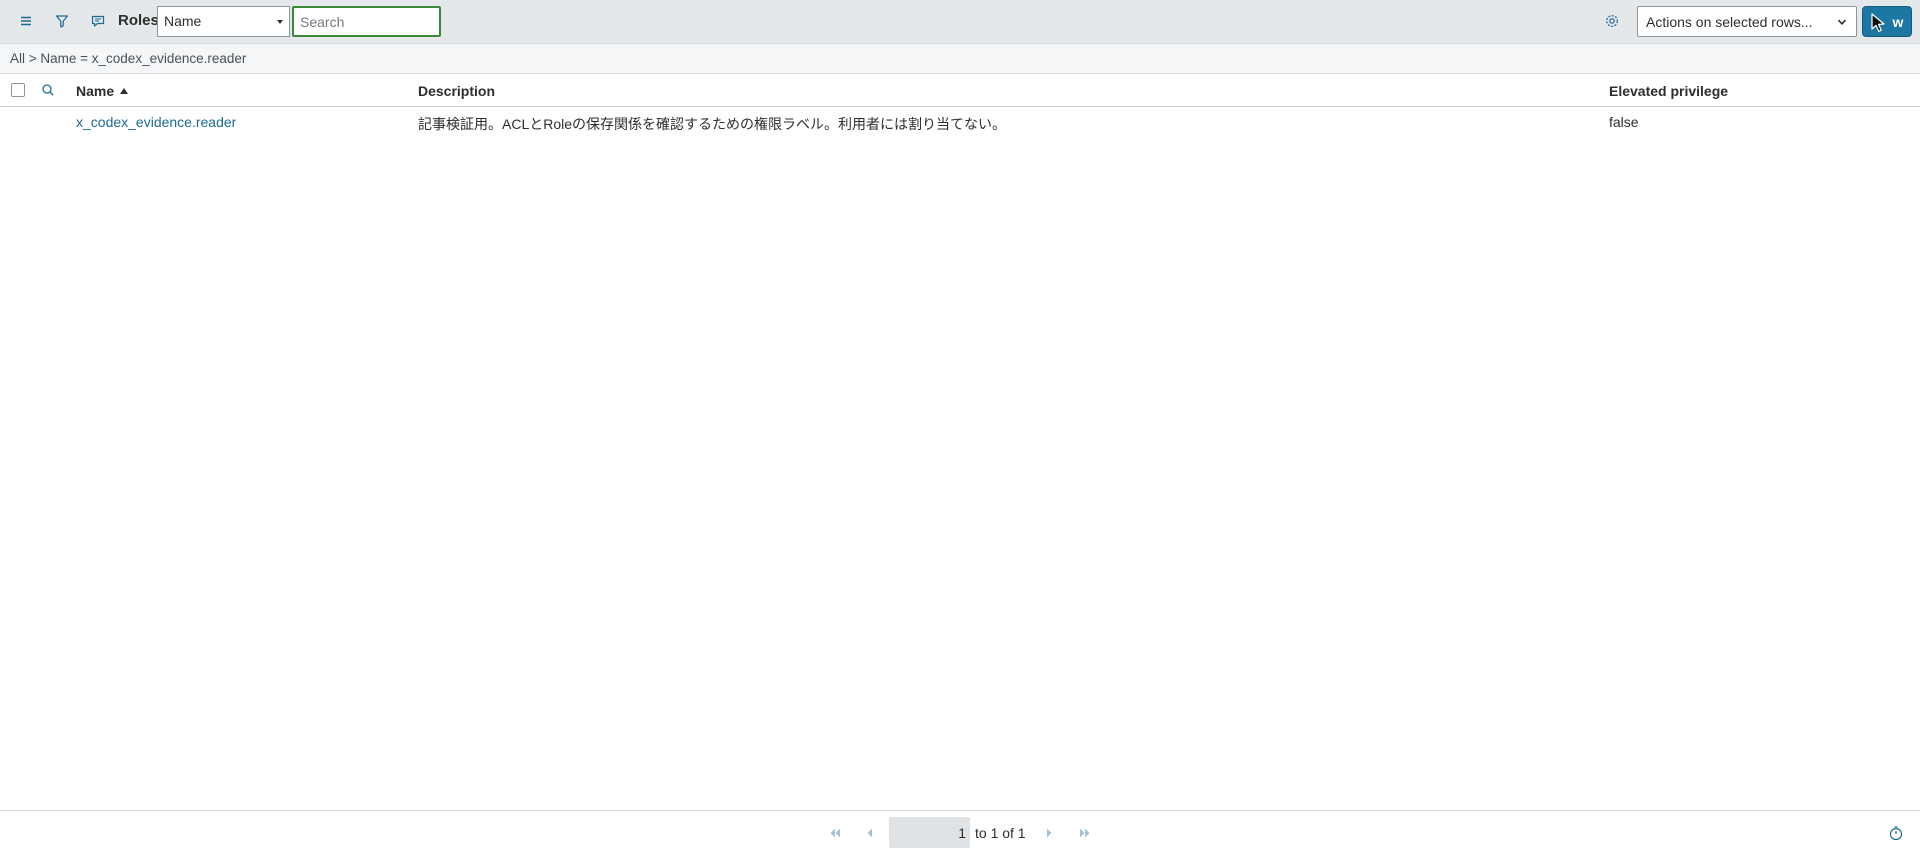 The image size is (1920, 855). Describe the element at coordinates (1612, 21) in the screenshot. I see `gear-icon` at that location.